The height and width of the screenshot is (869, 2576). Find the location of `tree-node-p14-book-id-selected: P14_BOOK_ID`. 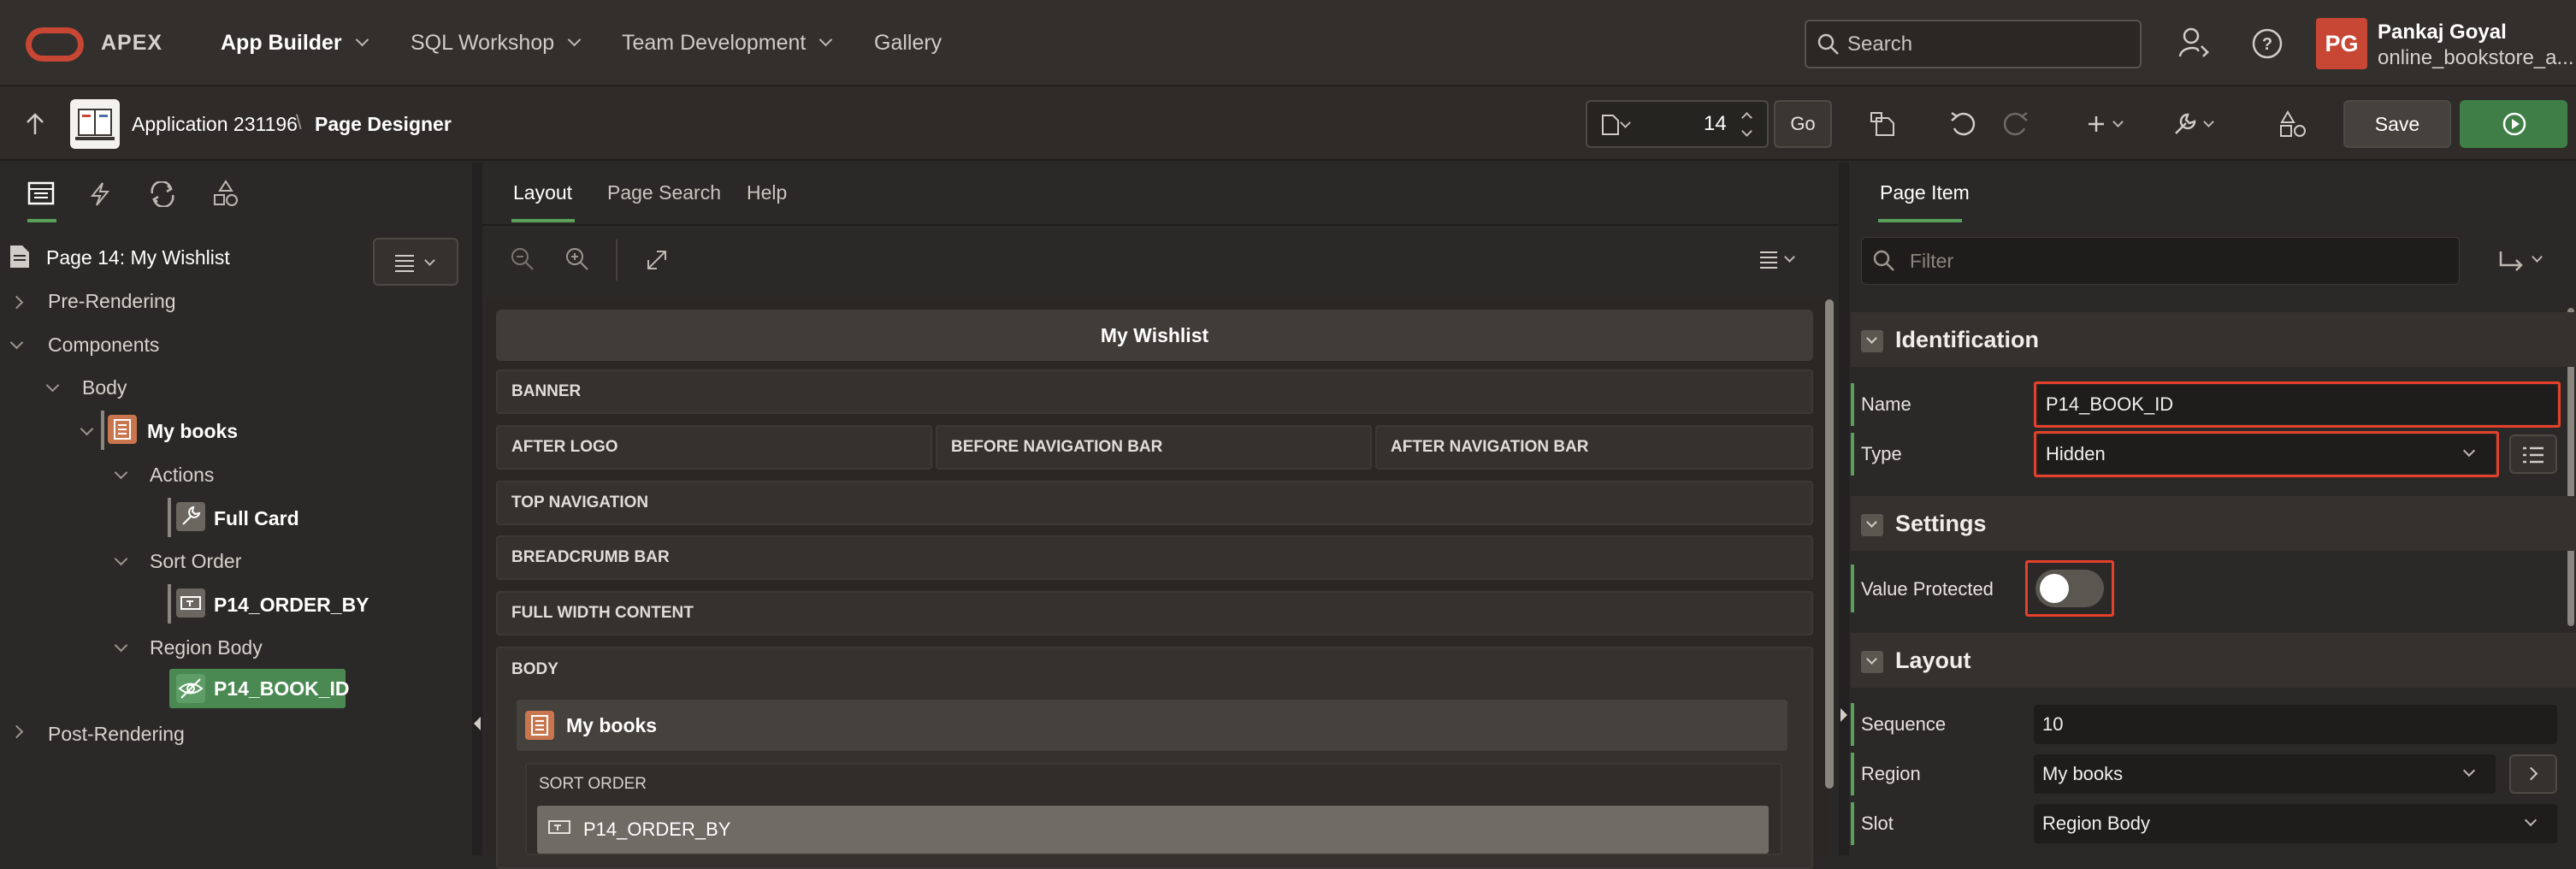

tree-node-p14-book-id-selected: P14_BOOK_ID is located at coordinates (259, 688).